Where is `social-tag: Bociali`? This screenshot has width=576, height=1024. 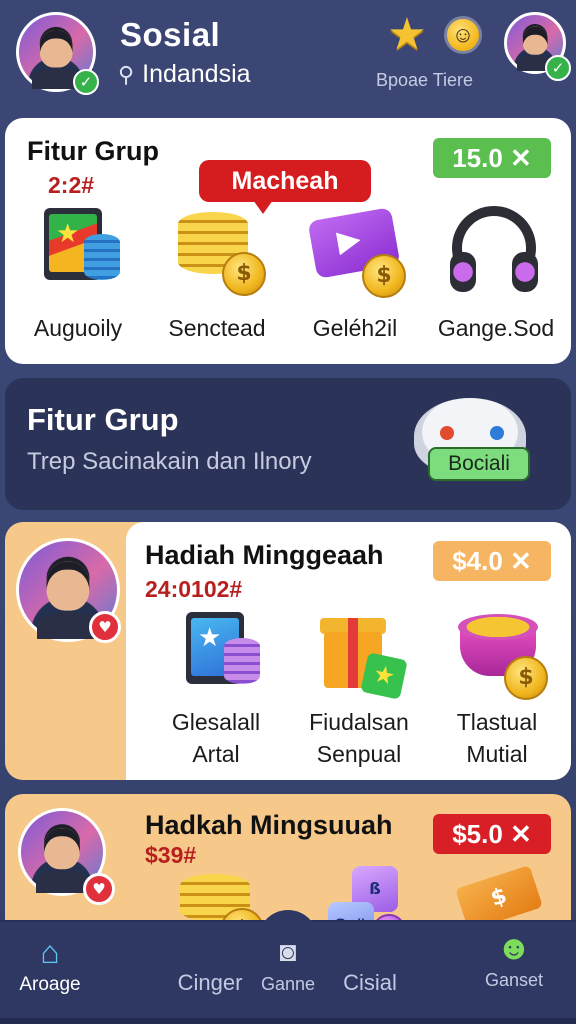
social-tag: Bociali is located at coordinates (479, 464).